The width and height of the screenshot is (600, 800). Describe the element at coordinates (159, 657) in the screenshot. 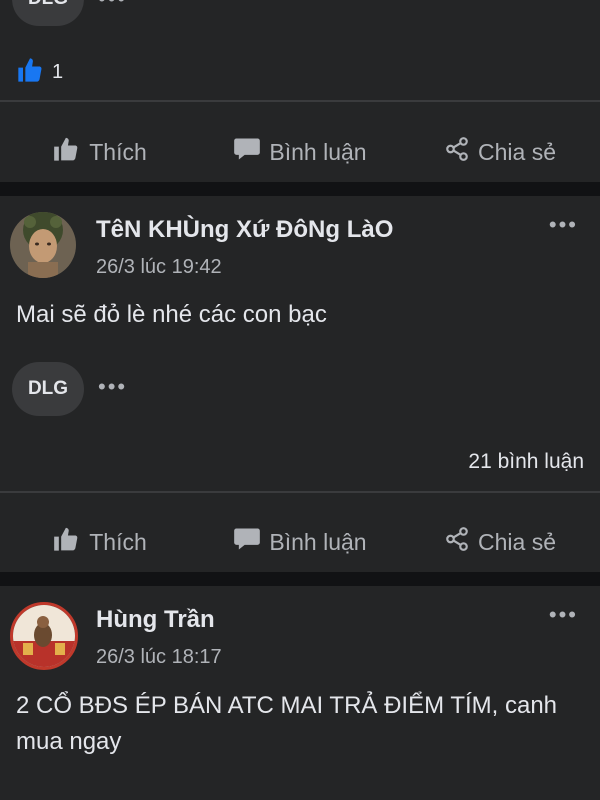

I see `post-timestamp: 26/3 lúc 18:17` at that location.